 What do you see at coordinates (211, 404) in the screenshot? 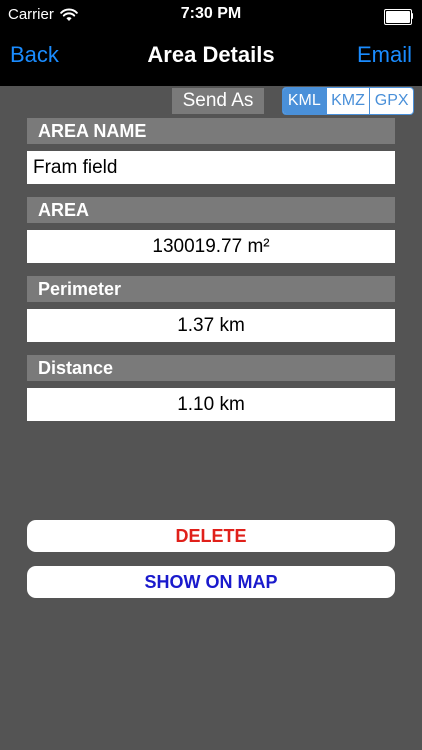
I see `distance-value: 1.10 km` at bounding box center [211, 404].